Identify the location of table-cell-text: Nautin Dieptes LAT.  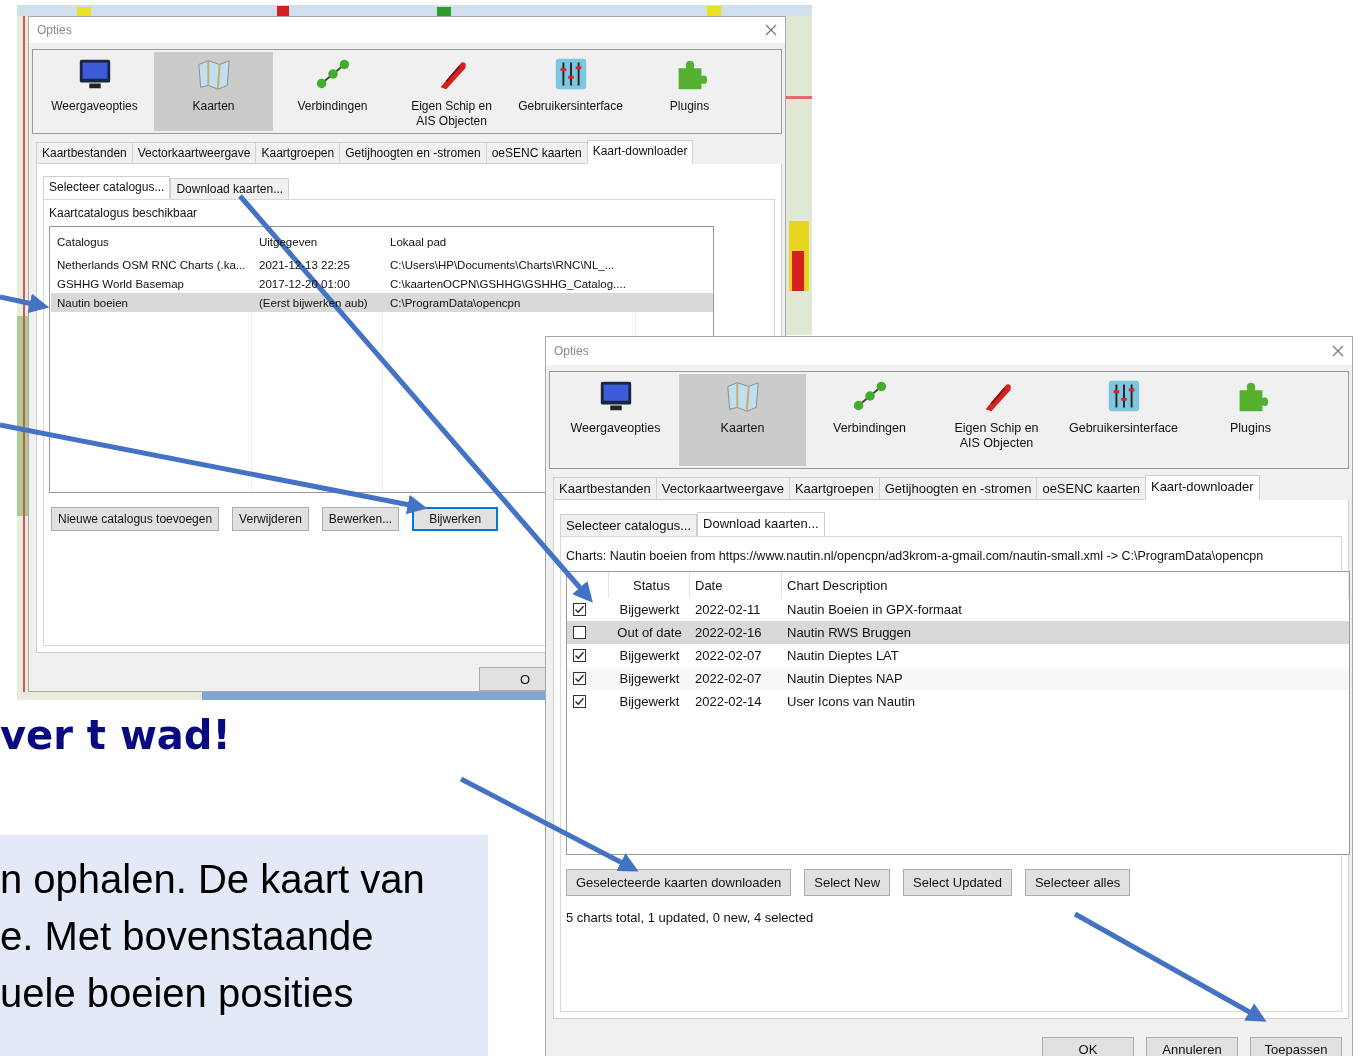
(843, 655).